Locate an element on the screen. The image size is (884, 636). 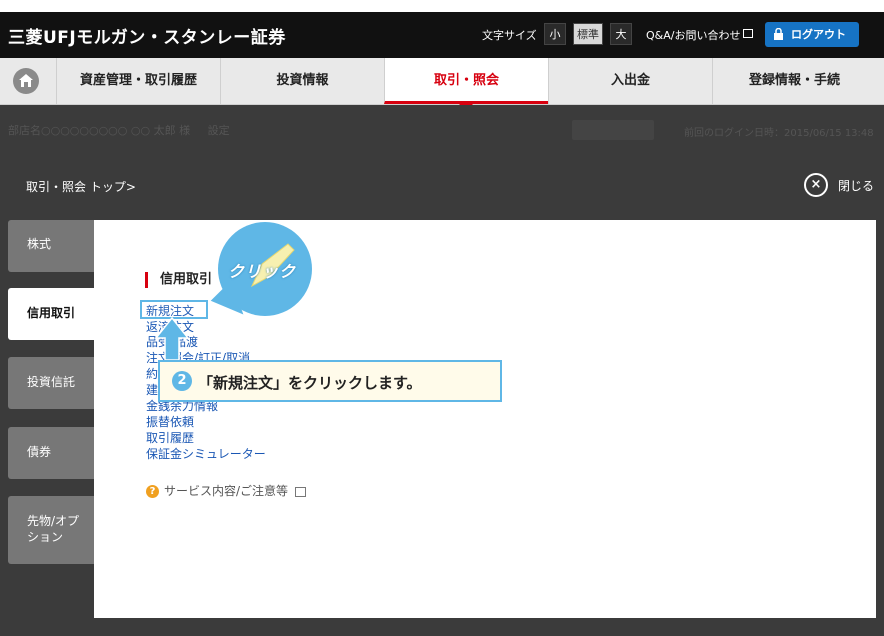
last-login-dimmed: 前回のログイン日時：2015/06/15 13:48 is located at coordinates (779, 133).